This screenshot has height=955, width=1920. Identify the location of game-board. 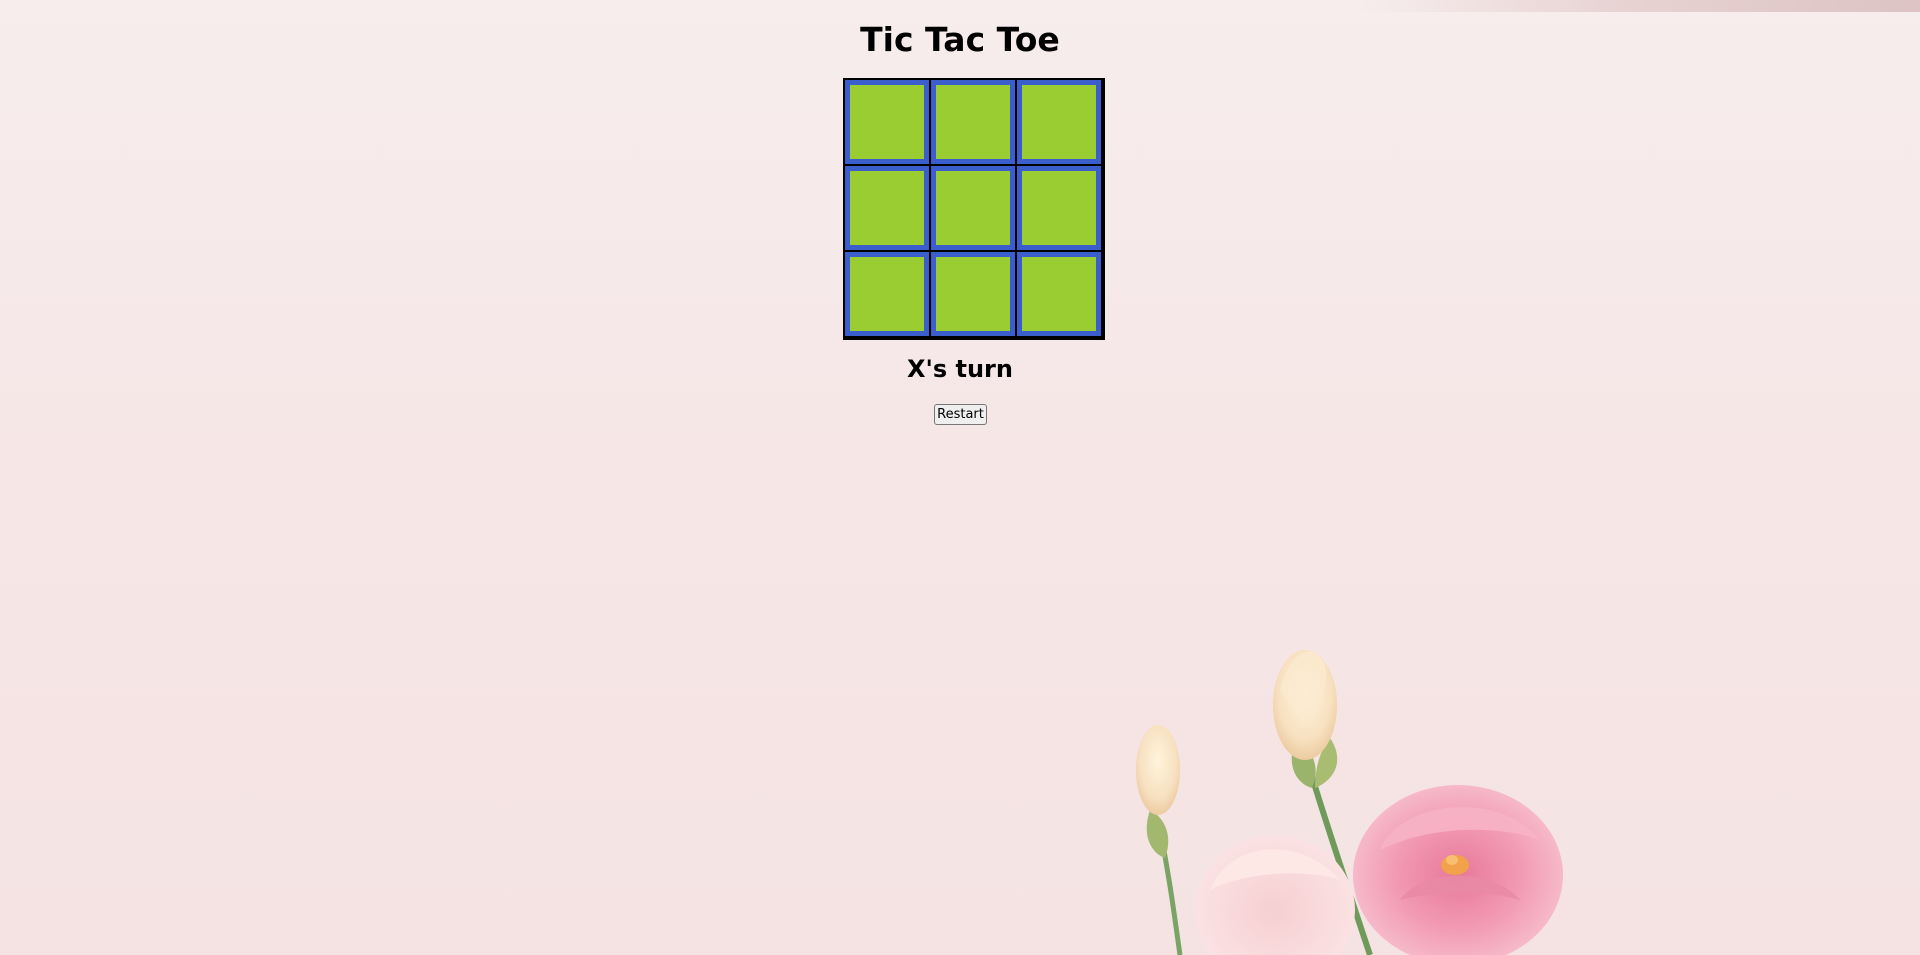
(974, 209).